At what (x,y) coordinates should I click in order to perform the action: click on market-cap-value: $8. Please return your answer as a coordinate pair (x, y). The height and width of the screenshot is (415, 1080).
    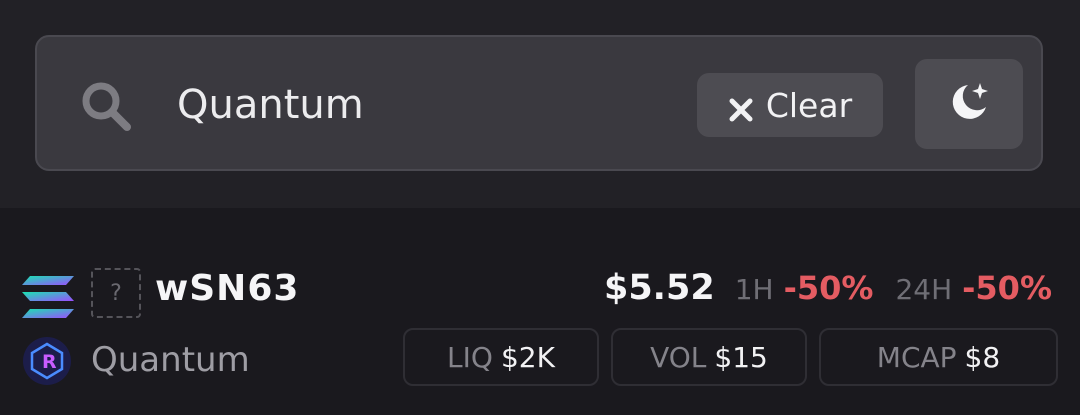
    Looking at the image, I should click on (982, 357).